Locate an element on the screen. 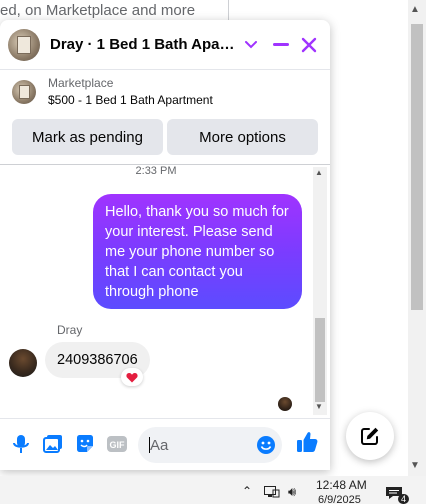  more-options-button: More options is located at coordinates (242, 137).